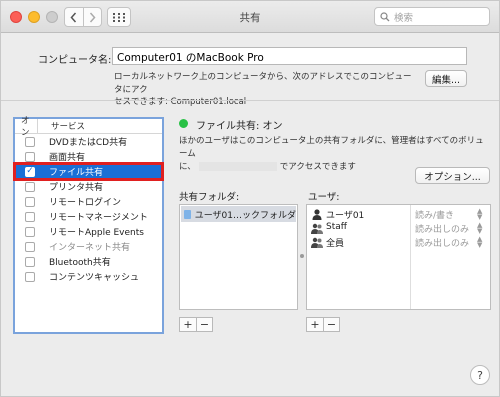  I want to click on user-add-remove: + −, so click(323, 324).